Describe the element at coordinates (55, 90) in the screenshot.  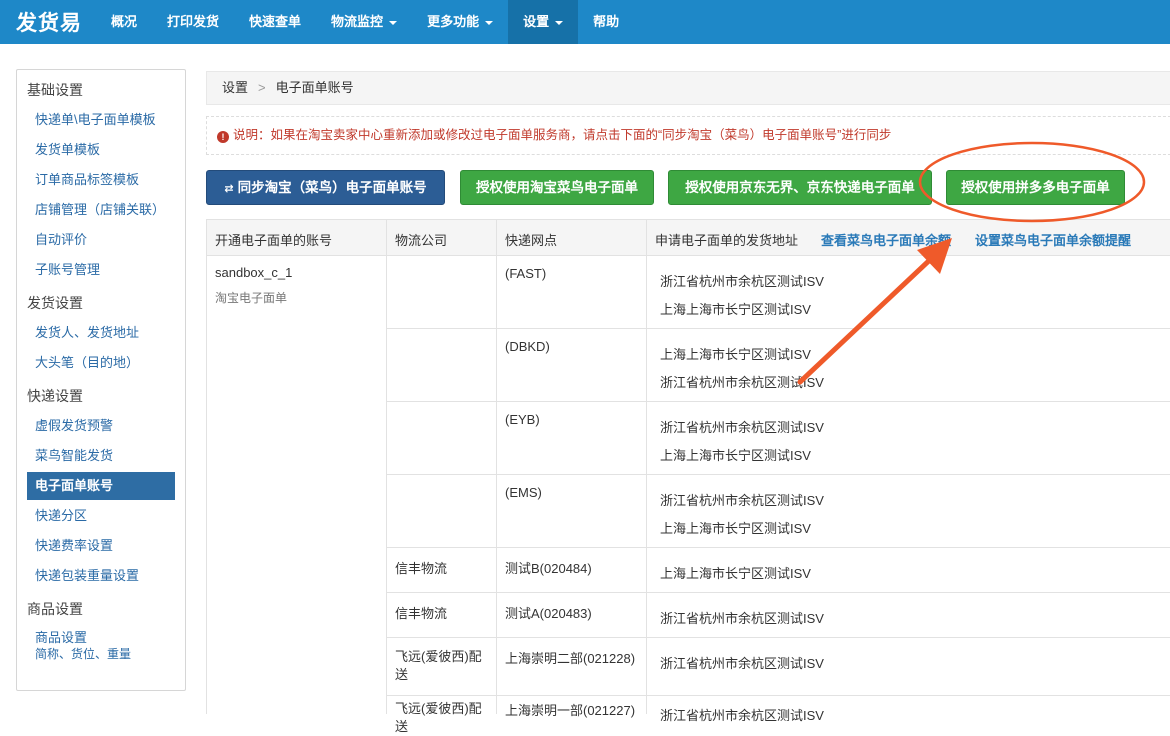
I see `sidebar-section-basic: 基础设置` at that location.